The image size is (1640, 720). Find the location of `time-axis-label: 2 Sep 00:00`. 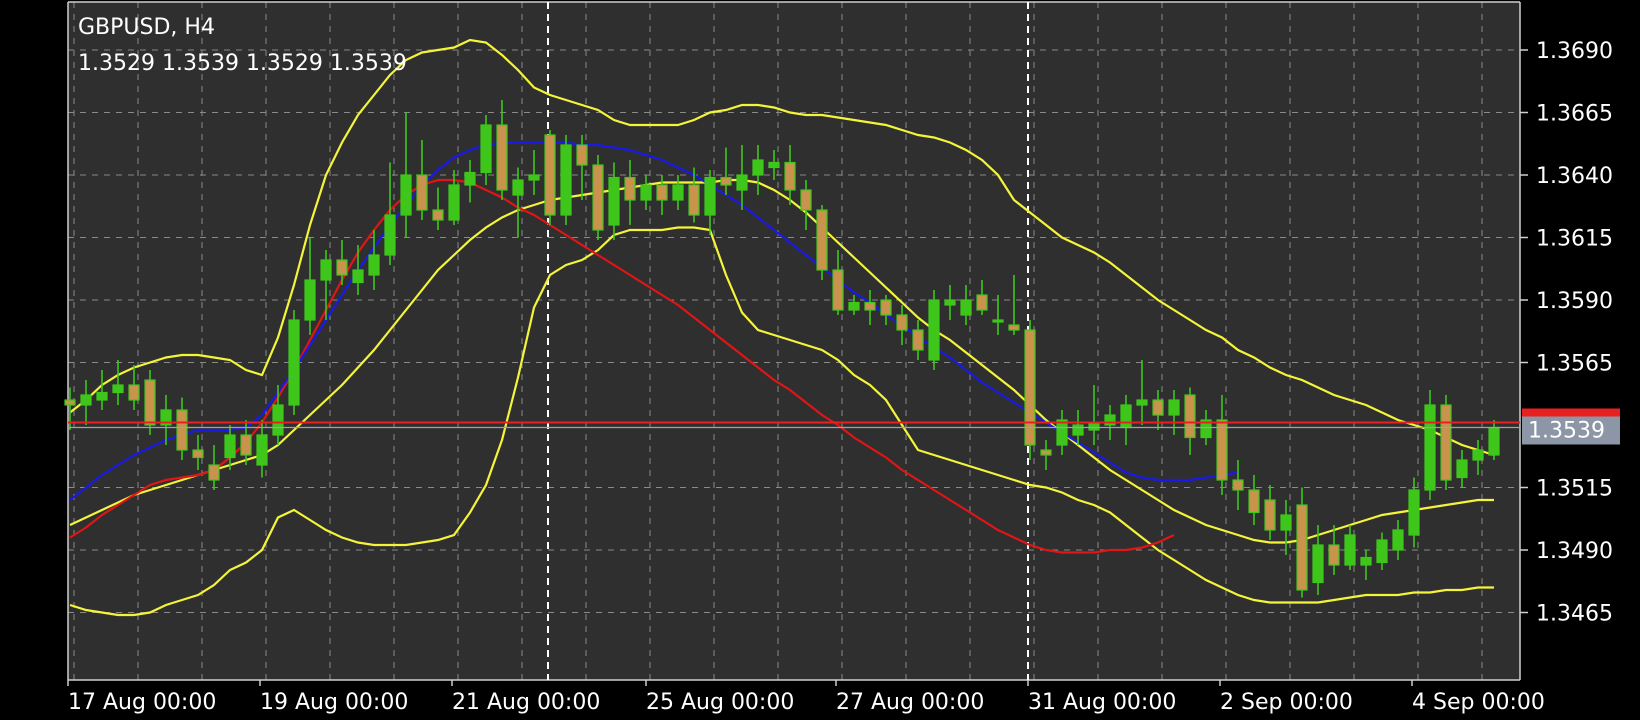

time-axis-label: 2 Sep 00:00 is located at coordinates (1286, 702).